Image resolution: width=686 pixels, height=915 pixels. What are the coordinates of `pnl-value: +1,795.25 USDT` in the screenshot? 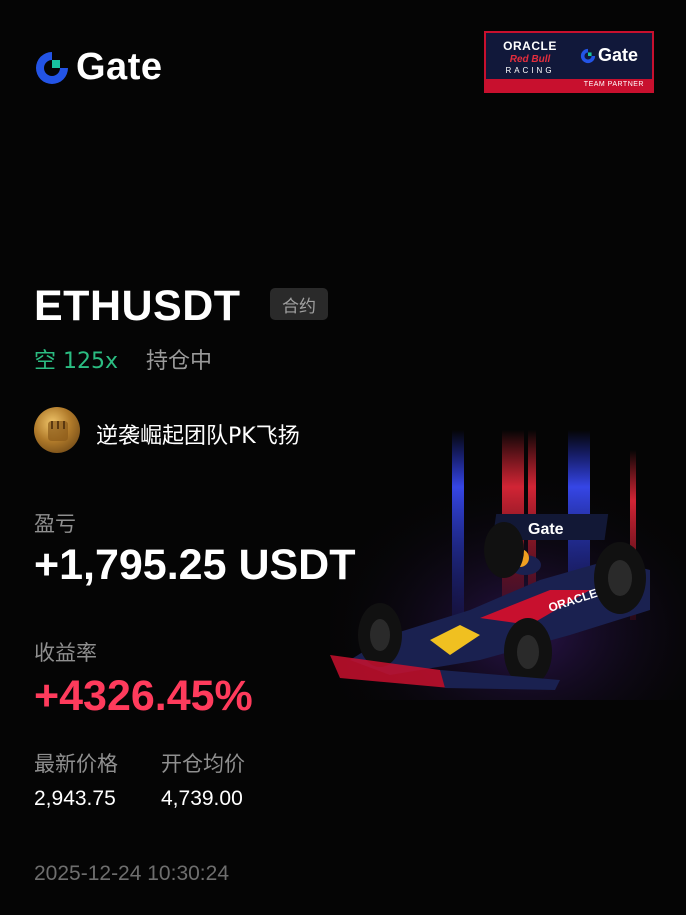 It's located at (195, 565).